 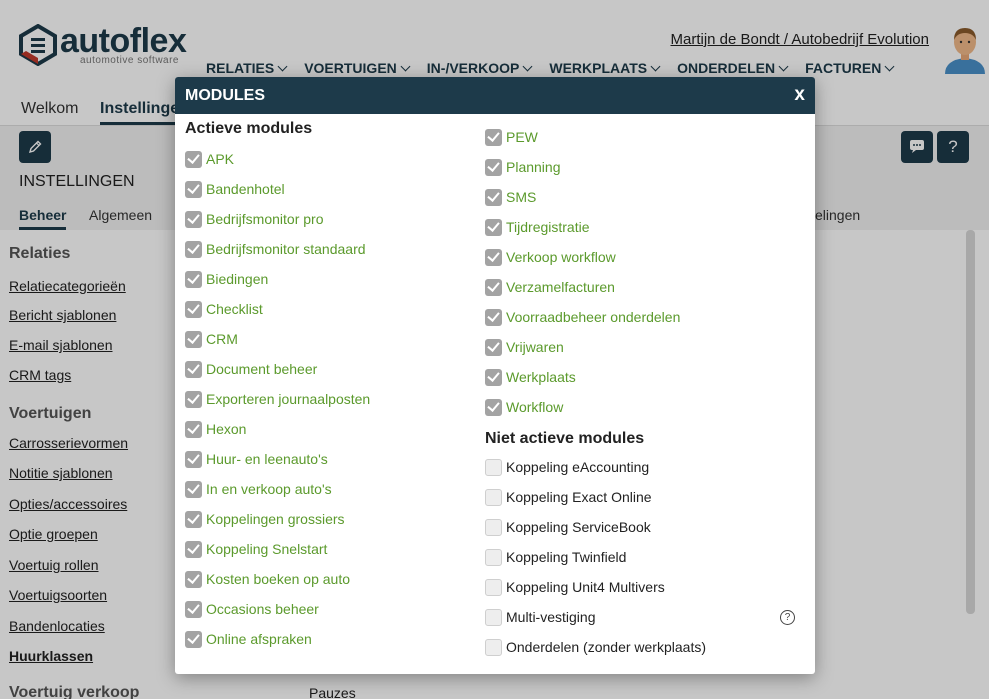 I want to click on module-label: Bandenhotel, so click(x=245, y=189).